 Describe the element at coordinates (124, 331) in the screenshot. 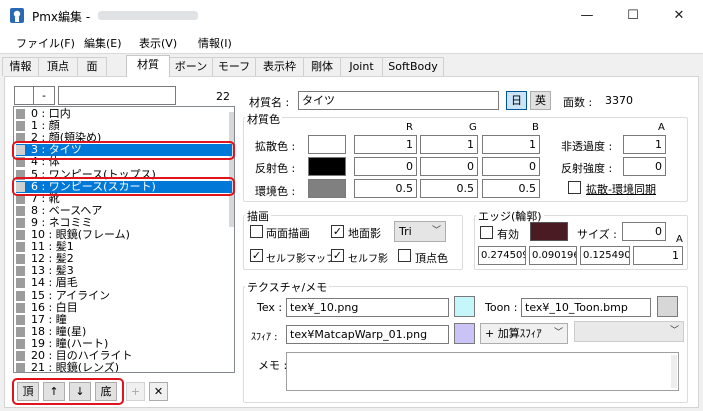

I see `list-item: 18 : 瞳(星)` at that location.